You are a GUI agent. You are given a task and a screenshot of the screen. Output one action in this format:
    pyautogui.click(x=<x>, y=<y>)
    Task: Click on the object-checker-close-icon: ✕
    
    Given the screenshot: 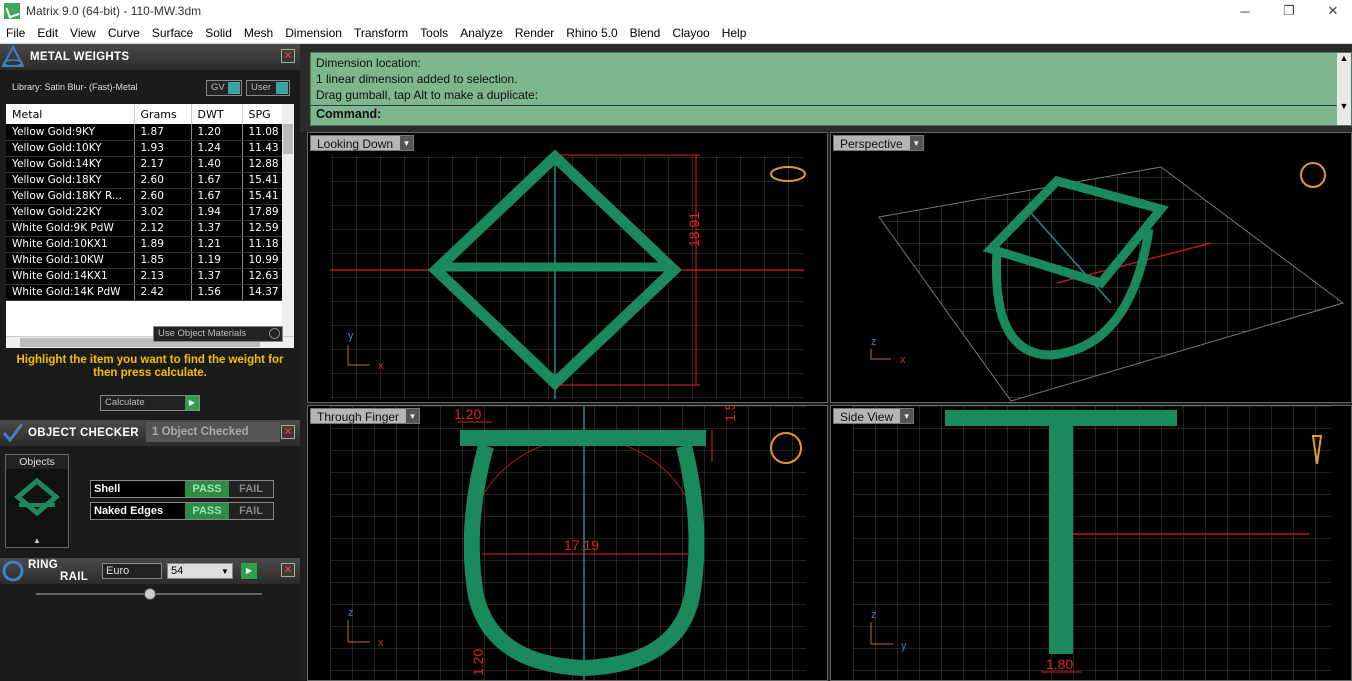 What is the action you would take?
    pyautogui.click(x=288, y=432)
    